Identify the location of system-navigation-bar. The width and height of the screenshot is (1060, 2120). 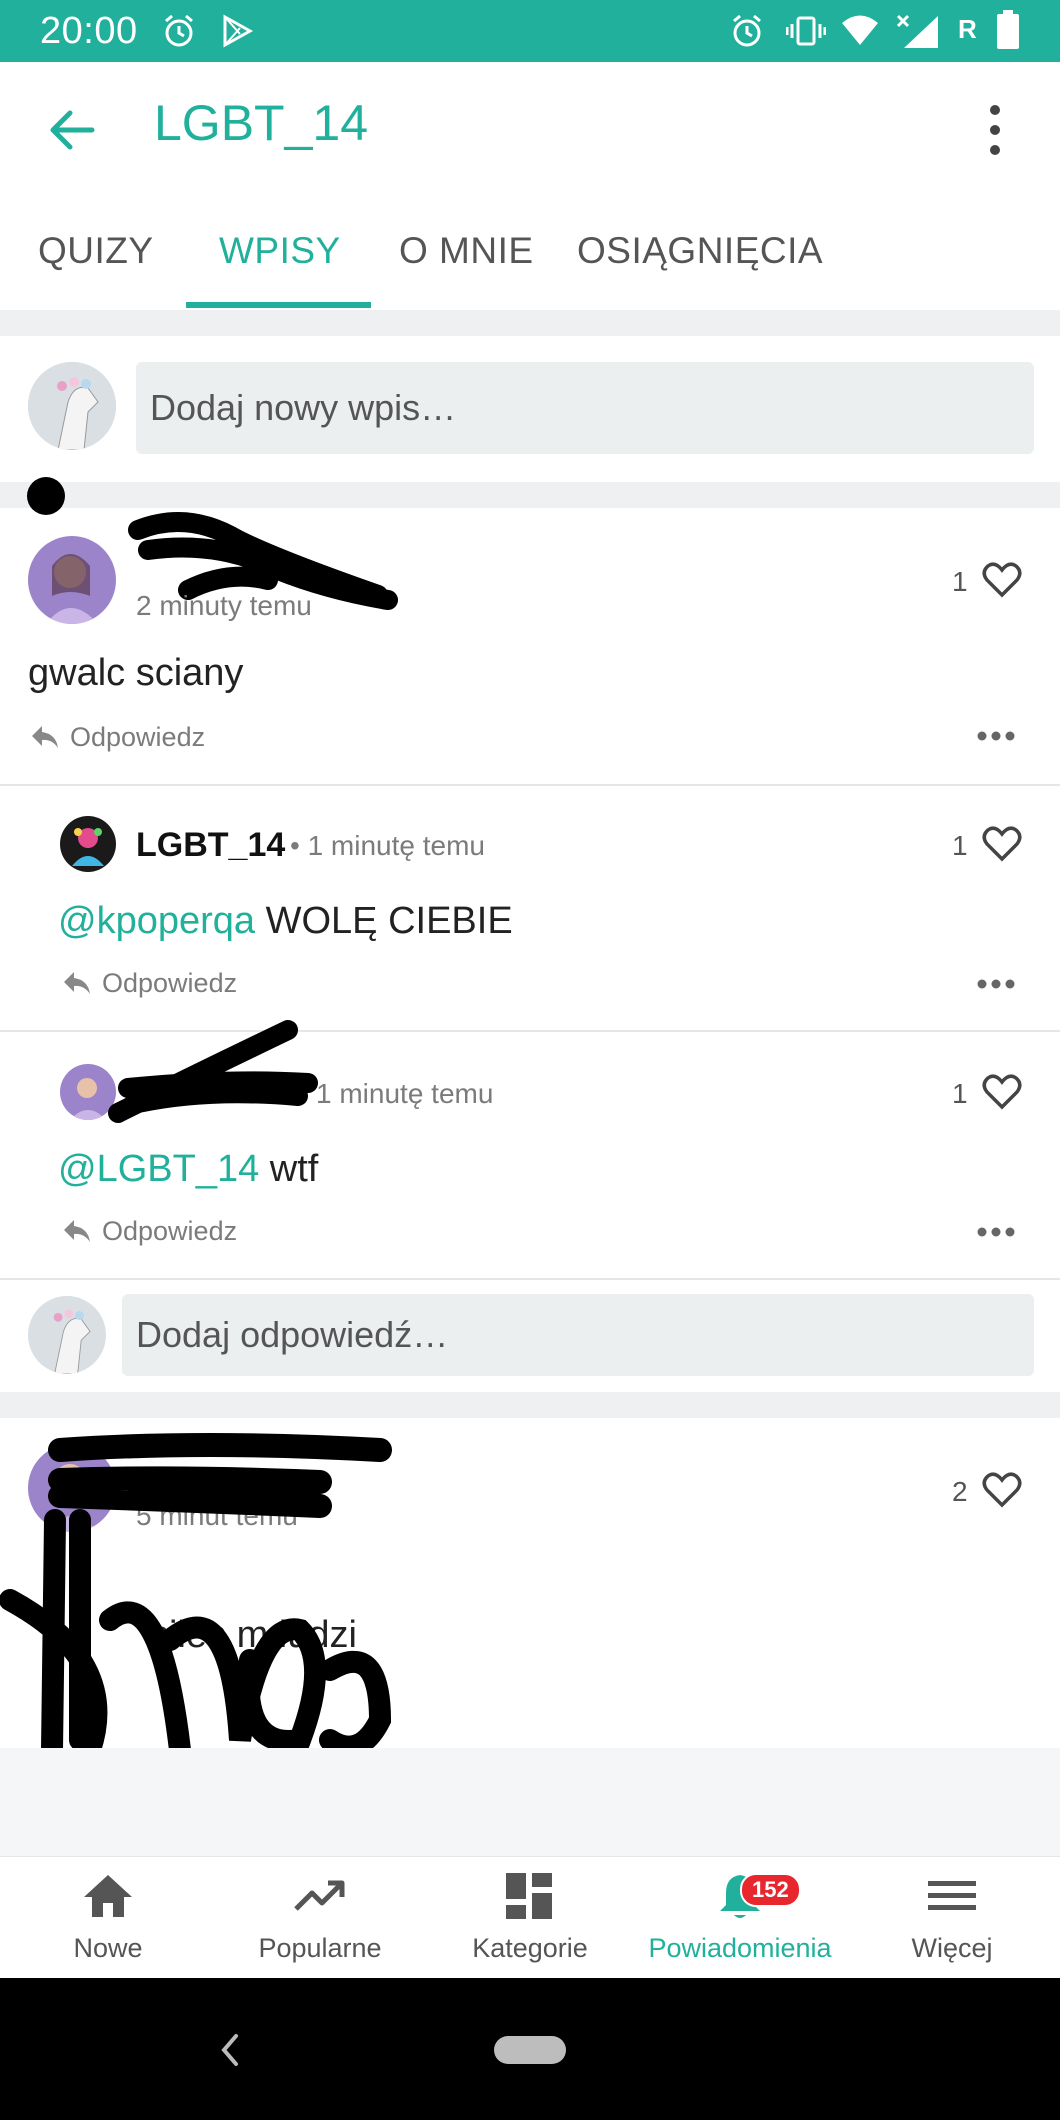
(530, 2049).